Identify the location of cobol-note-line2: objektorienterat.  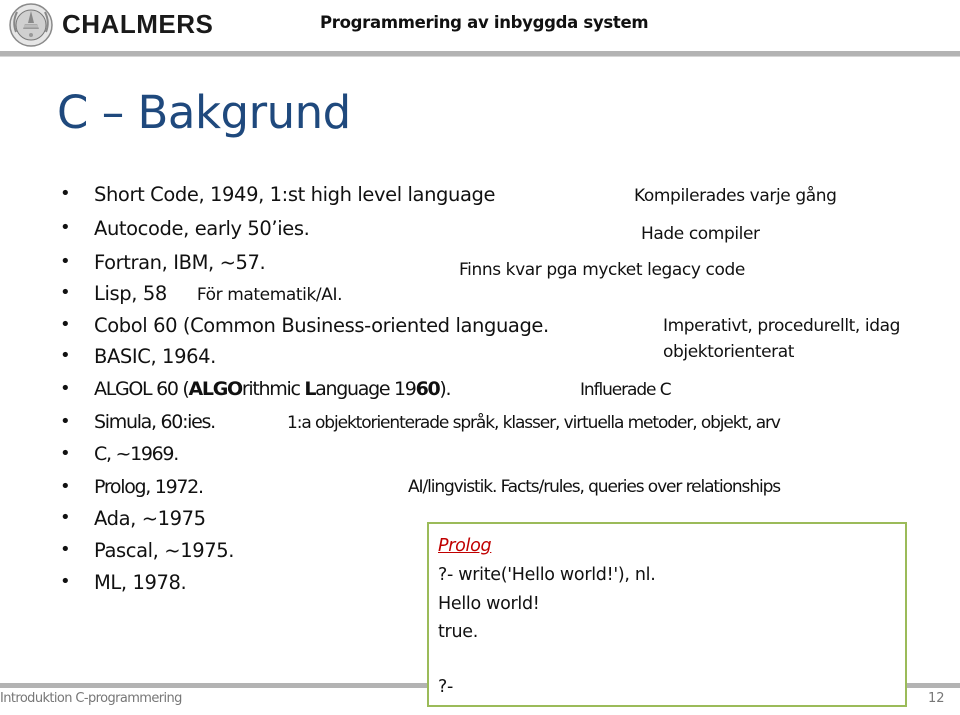
(729, 352).